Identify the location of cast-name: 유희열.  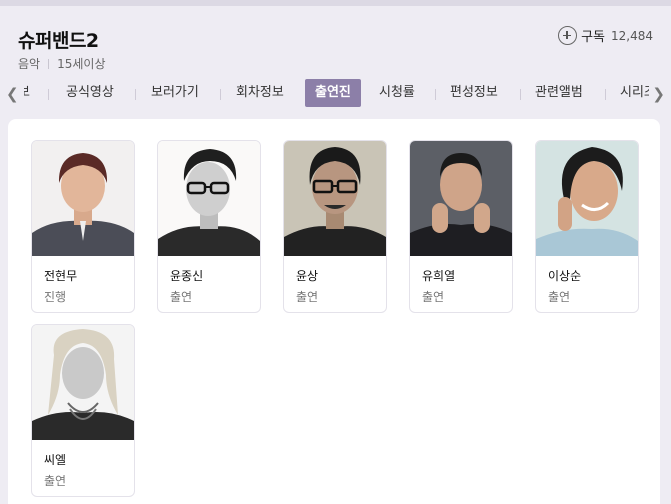
(439, 276).